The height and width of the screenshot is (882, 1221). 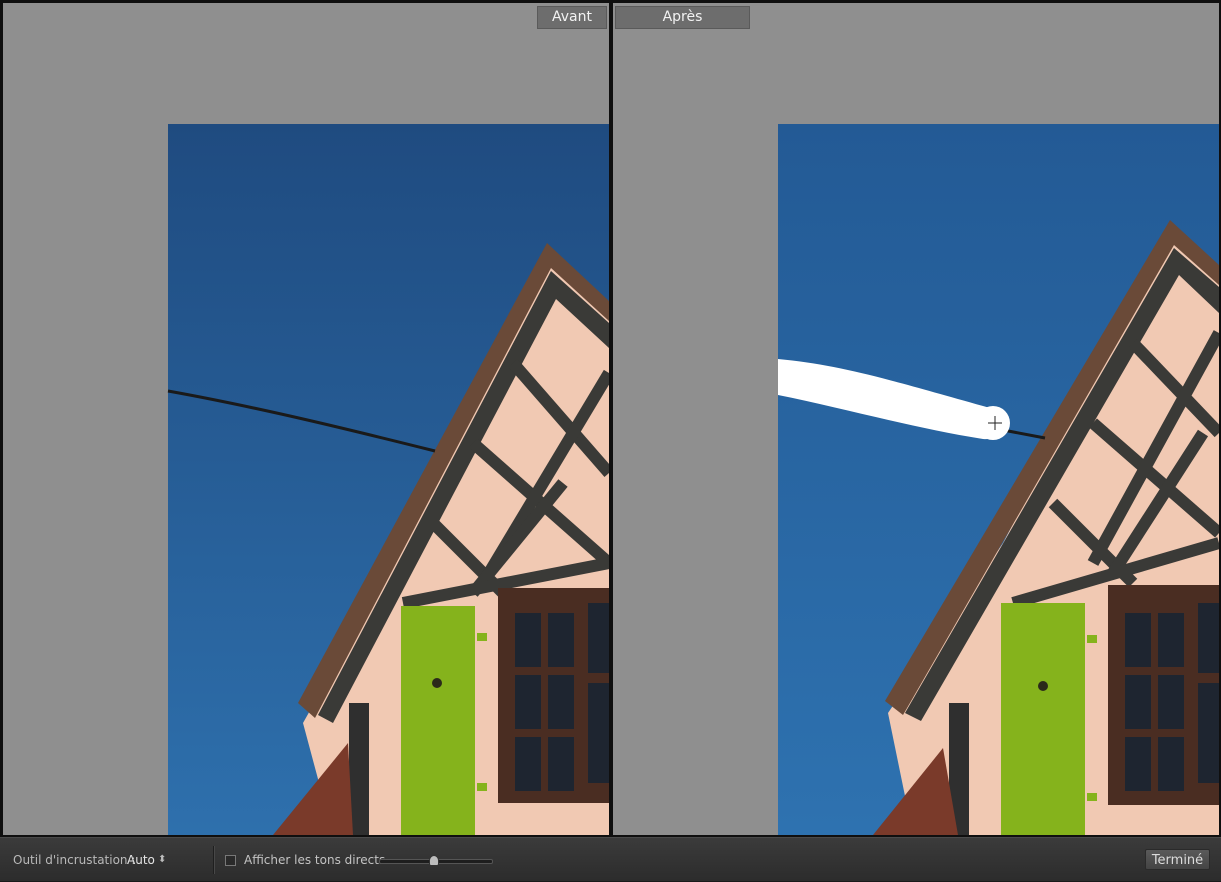 What do you see at coordinates (230, 860) in the screenshot?
I see `show-overlay-checkbox` at bounding box center [230, 860].